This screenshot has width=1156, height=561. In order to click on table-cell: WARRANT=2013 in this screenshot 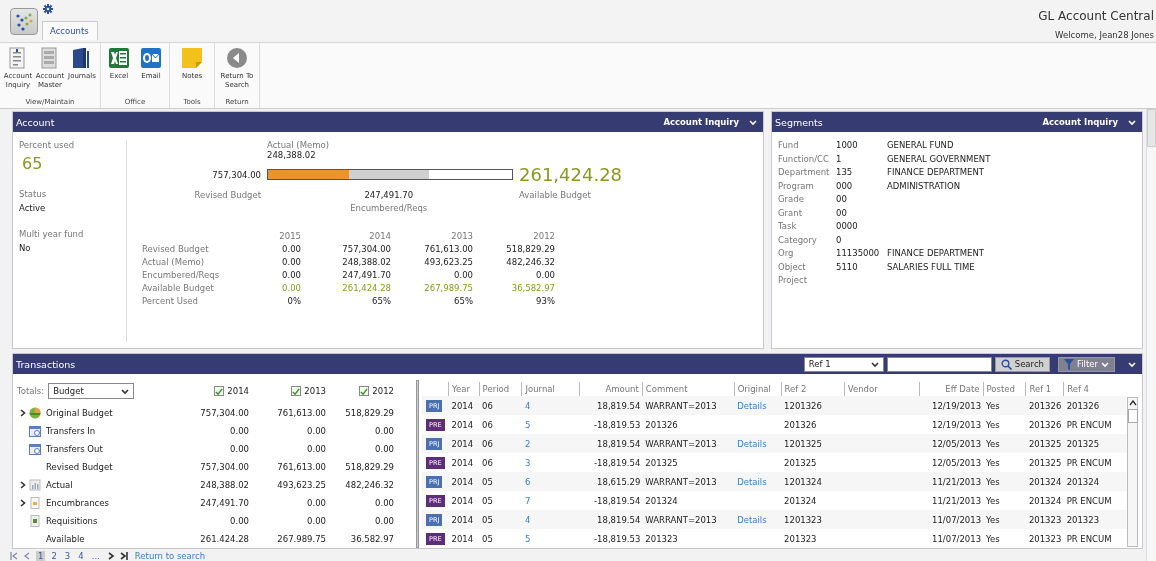, I will do `click(681, 481)`.